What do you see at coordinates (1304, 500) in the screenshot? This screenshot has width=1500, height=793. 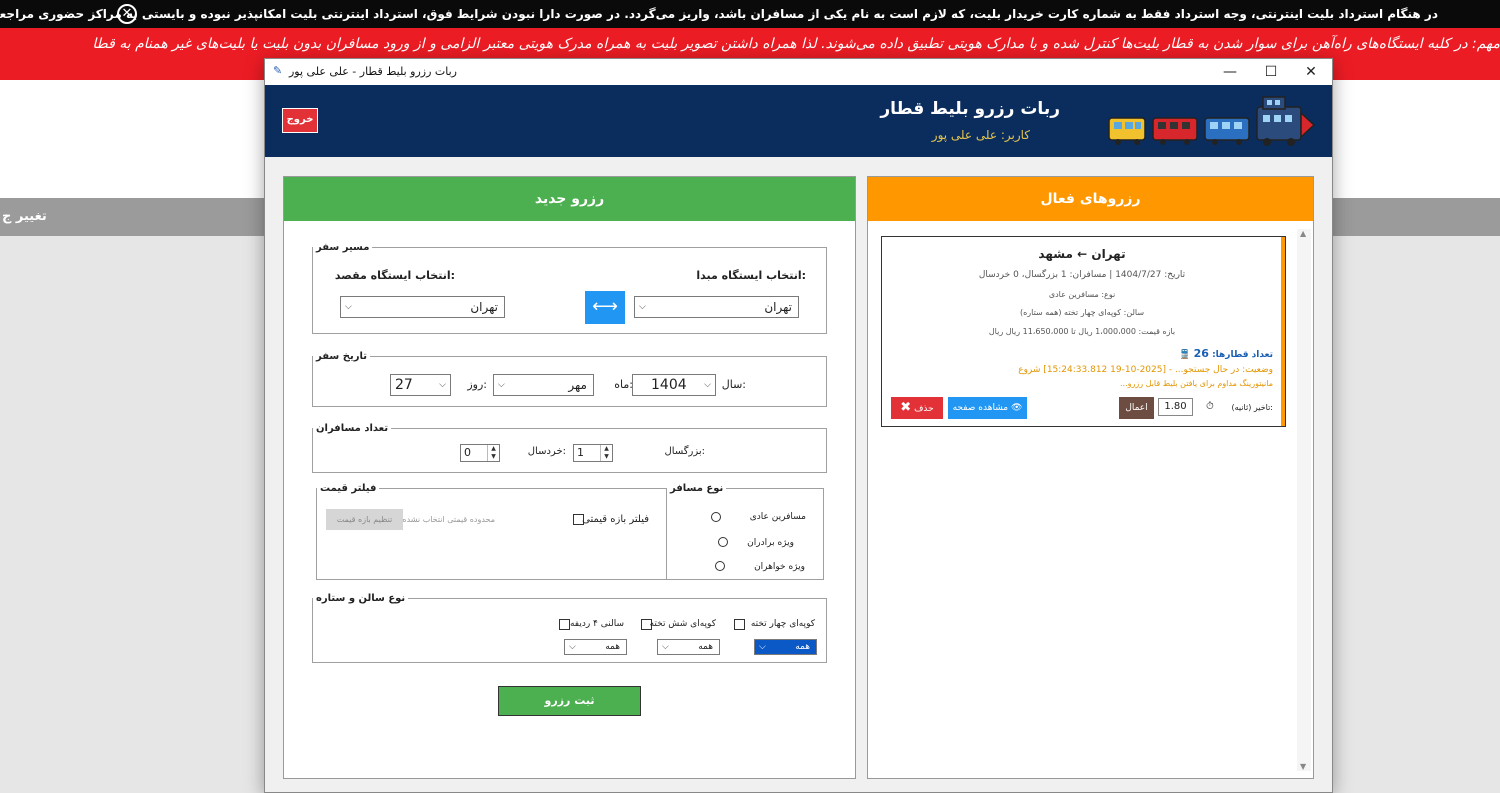 I see `bookings-scrollbar: ▲ ▼` at bounding box center [1304, 500].